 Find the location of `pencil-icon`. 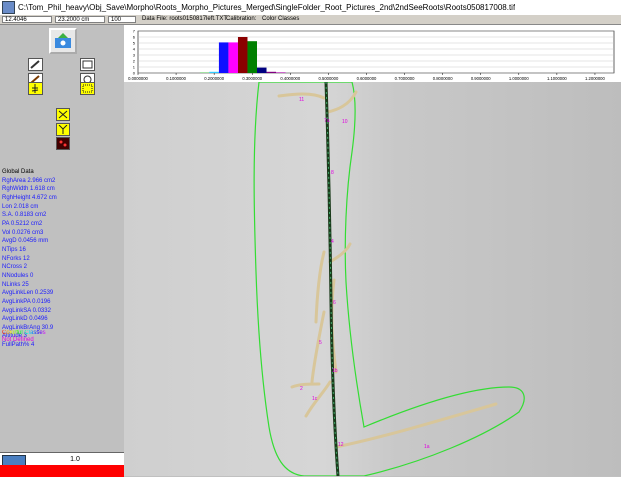

pencil-icon is located at coordinates (35, 64).